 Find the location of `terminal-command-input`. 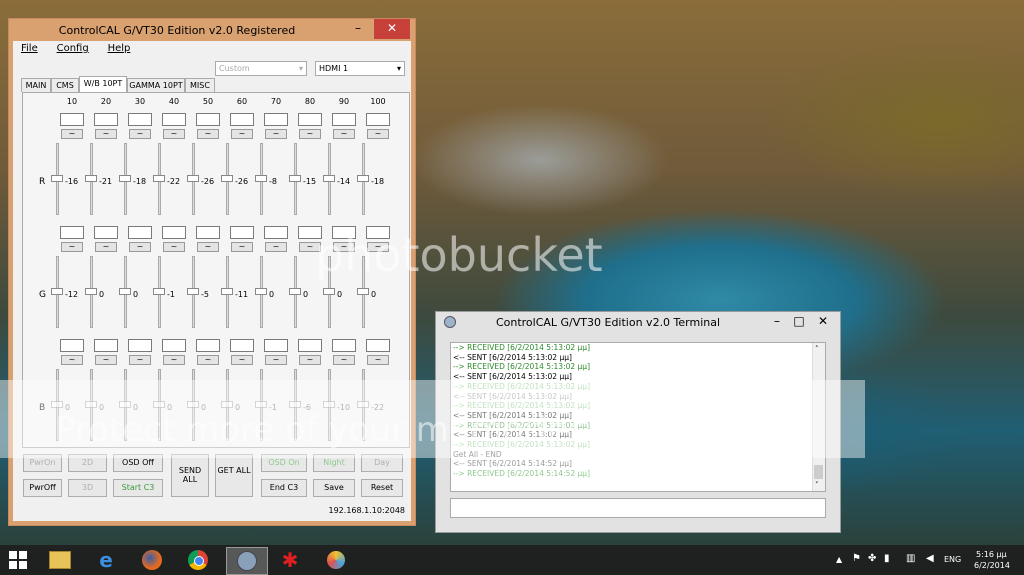

terminal-command-input is located at coordinates (638, 508).